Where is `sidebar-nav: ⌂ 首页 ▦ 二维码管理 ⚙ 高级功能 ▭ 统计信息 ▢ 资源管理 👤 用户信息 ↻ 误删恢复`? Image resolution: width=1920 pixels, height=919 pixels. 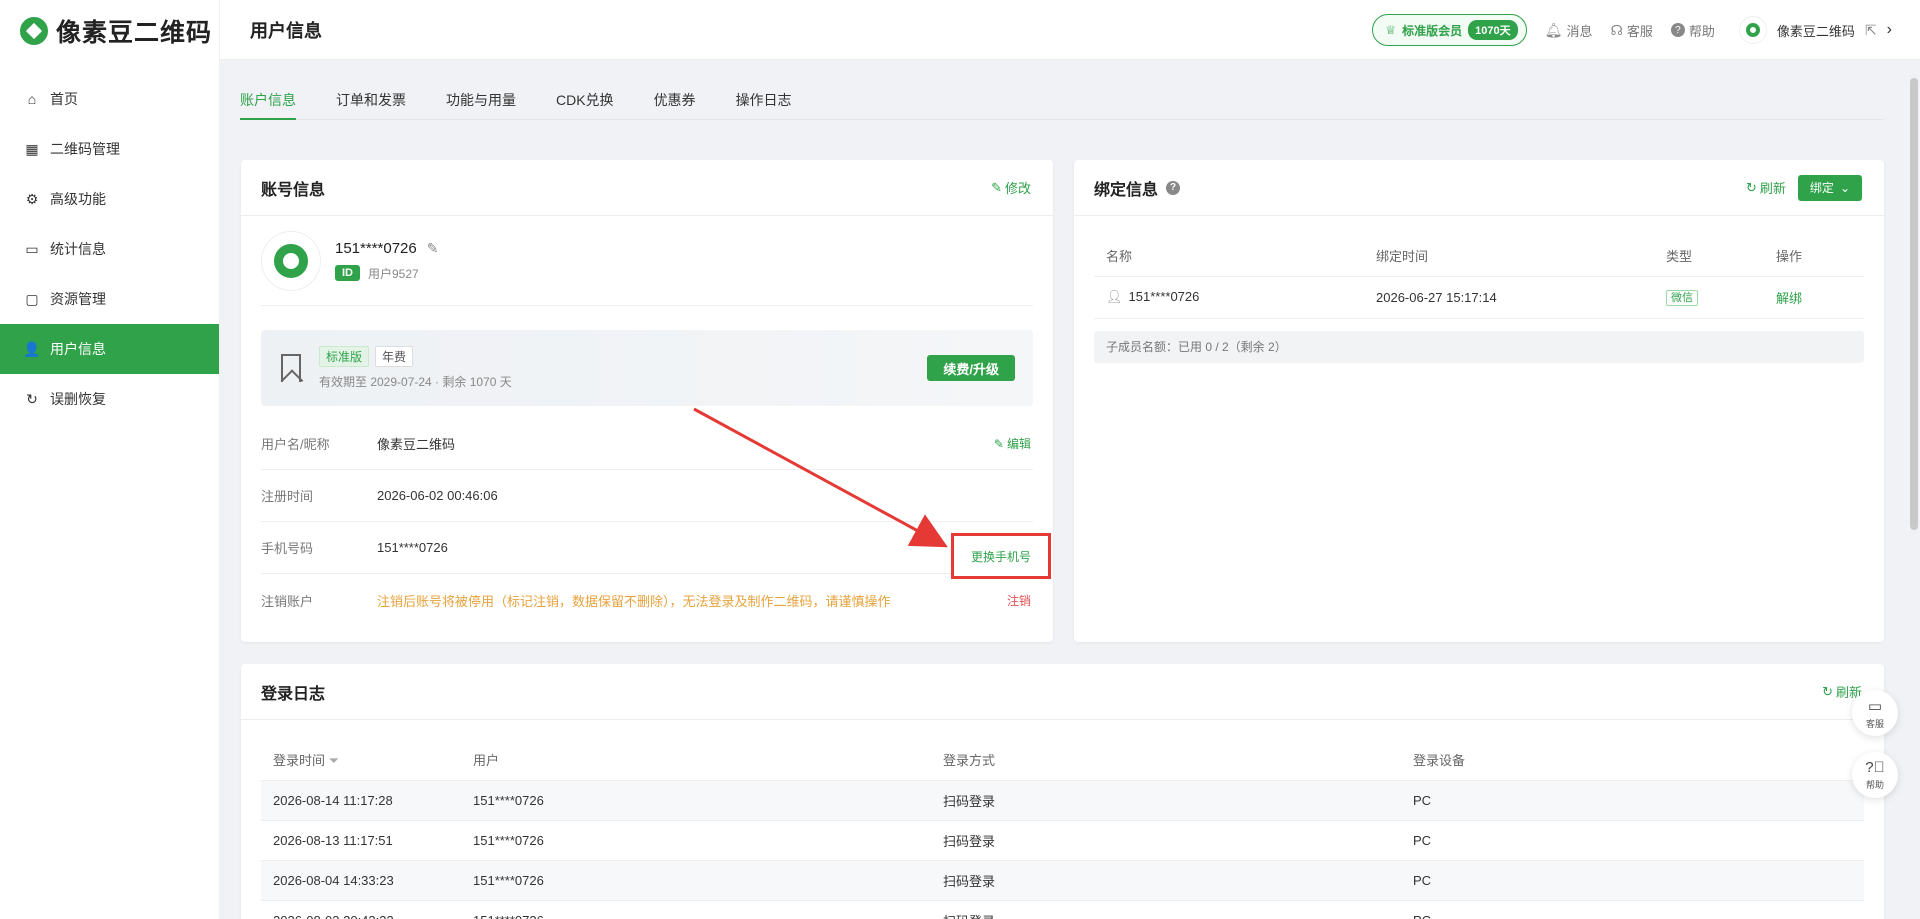
sidebar-nav: ⌂ 首页 ▦ 二维码管理 ⚙ 高级功能 ▭ 统计信息 ▢ 资源管理 👤 用户信息 ↻ 误删恢复 is located at coordinates (109, 249).